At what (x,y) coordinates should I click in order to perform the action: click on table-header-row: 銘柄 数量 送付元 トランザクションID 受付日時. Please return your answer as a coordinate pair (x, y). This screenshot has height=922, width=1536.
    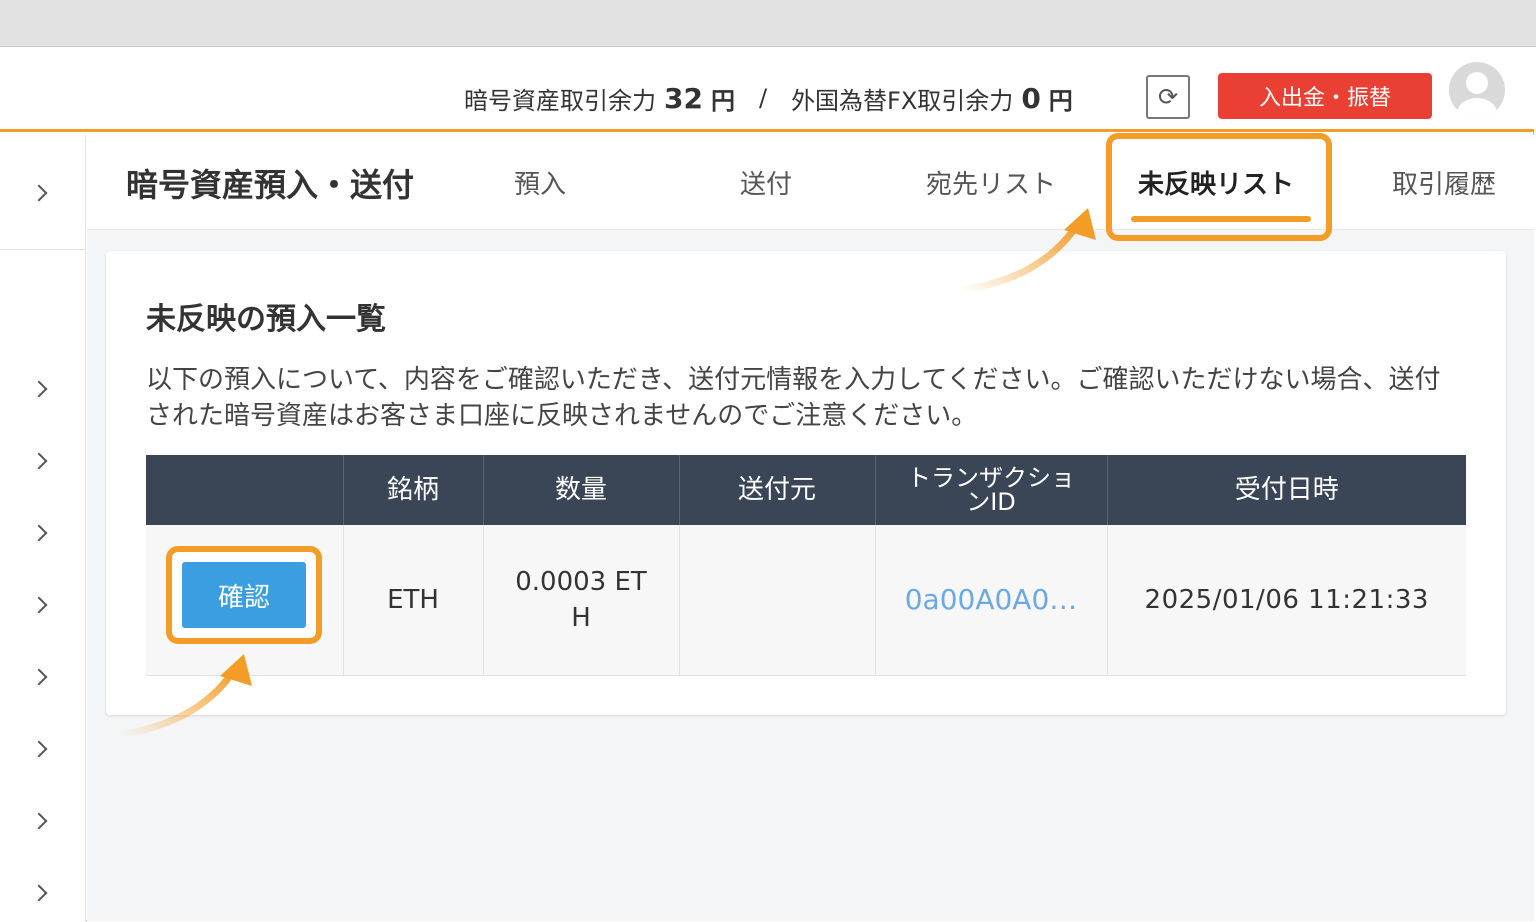
    Looking at the image, I should click on (806, 490).